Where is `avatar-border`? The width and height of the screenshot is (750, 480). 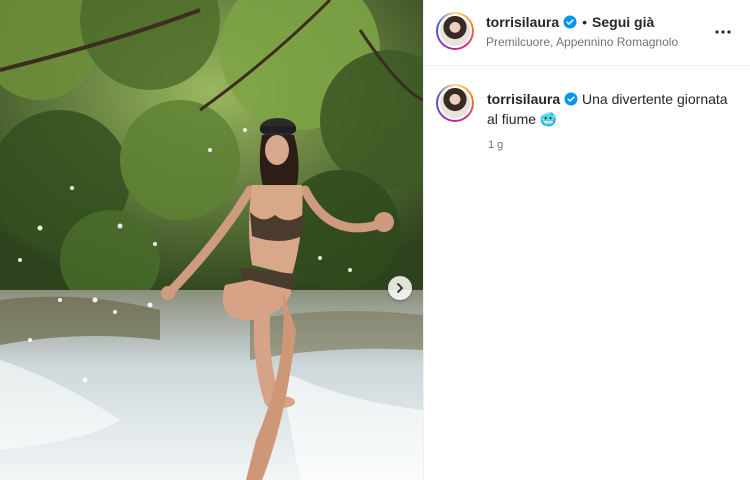
avatar-border is located at coordinates (455, 31).